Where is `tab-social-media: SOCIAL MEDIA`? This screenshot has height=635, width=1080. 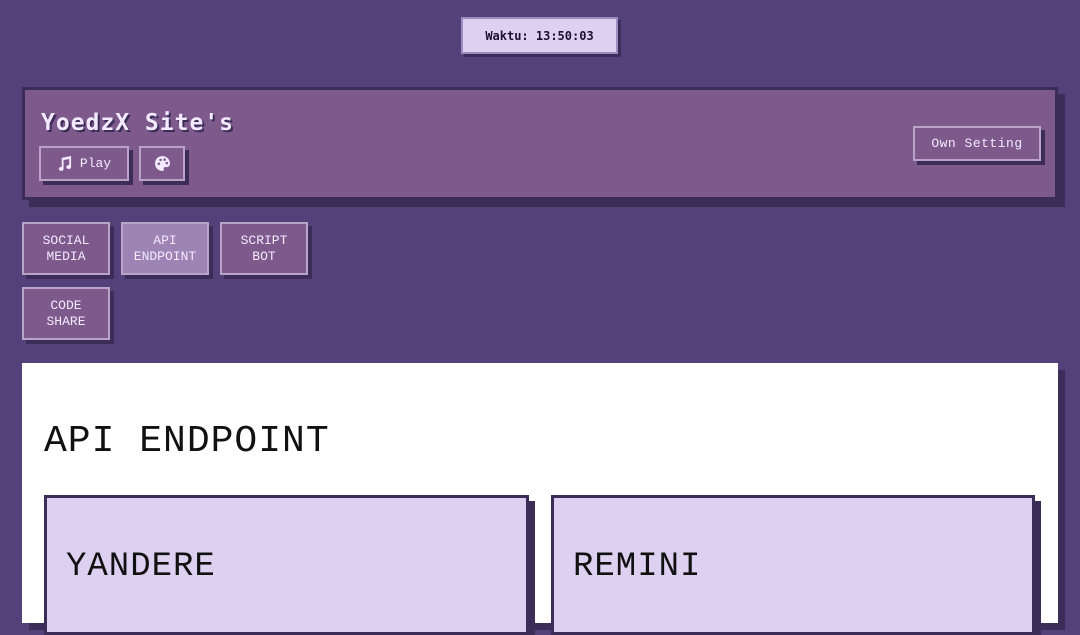 tab-social-media: SOCIAL MEDIA is located at coordinates (66, 248).